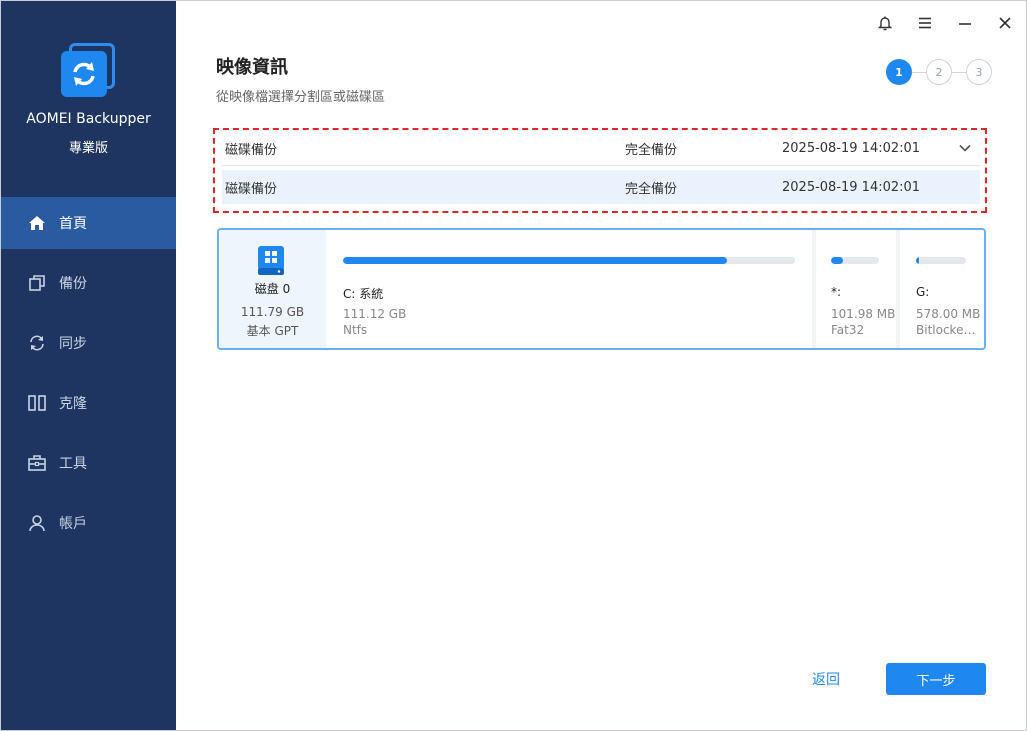 This screenshot has height=731, width=1027. What do you see at coordinates (1005, 23) in the screenshot?
I see `close-icon` at bounding box center [1005, 23].